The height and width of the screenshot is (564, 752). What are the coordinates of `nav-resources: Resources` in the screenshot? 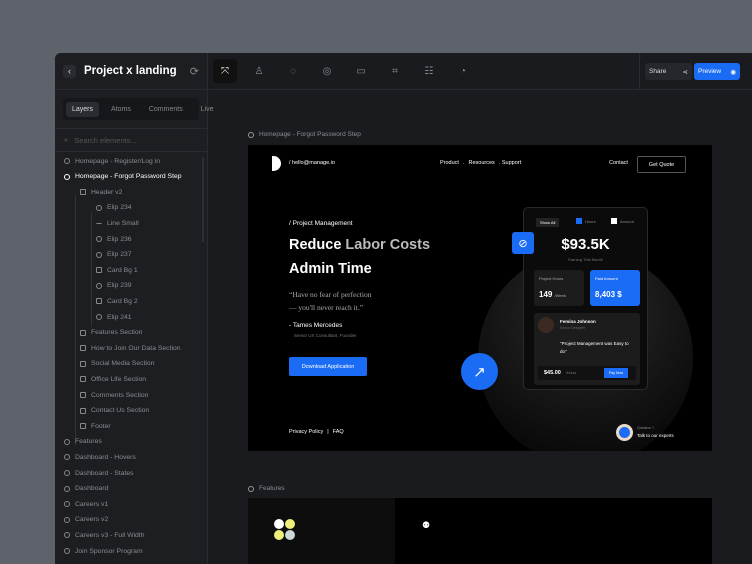 It's located at (482, 163).